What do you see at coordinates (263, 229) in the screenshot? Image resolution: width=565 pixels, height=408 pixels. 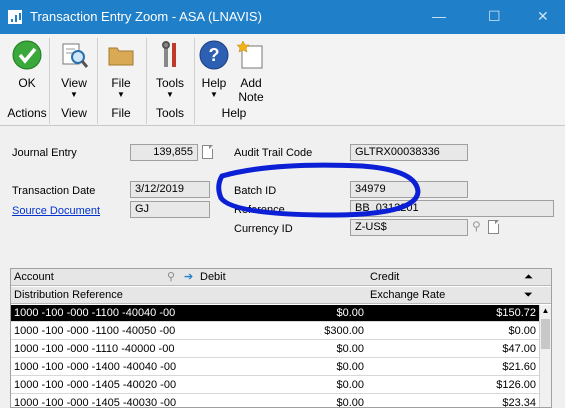 I see `currency-id-label: Currency ID` at bounding box center [263, 229].